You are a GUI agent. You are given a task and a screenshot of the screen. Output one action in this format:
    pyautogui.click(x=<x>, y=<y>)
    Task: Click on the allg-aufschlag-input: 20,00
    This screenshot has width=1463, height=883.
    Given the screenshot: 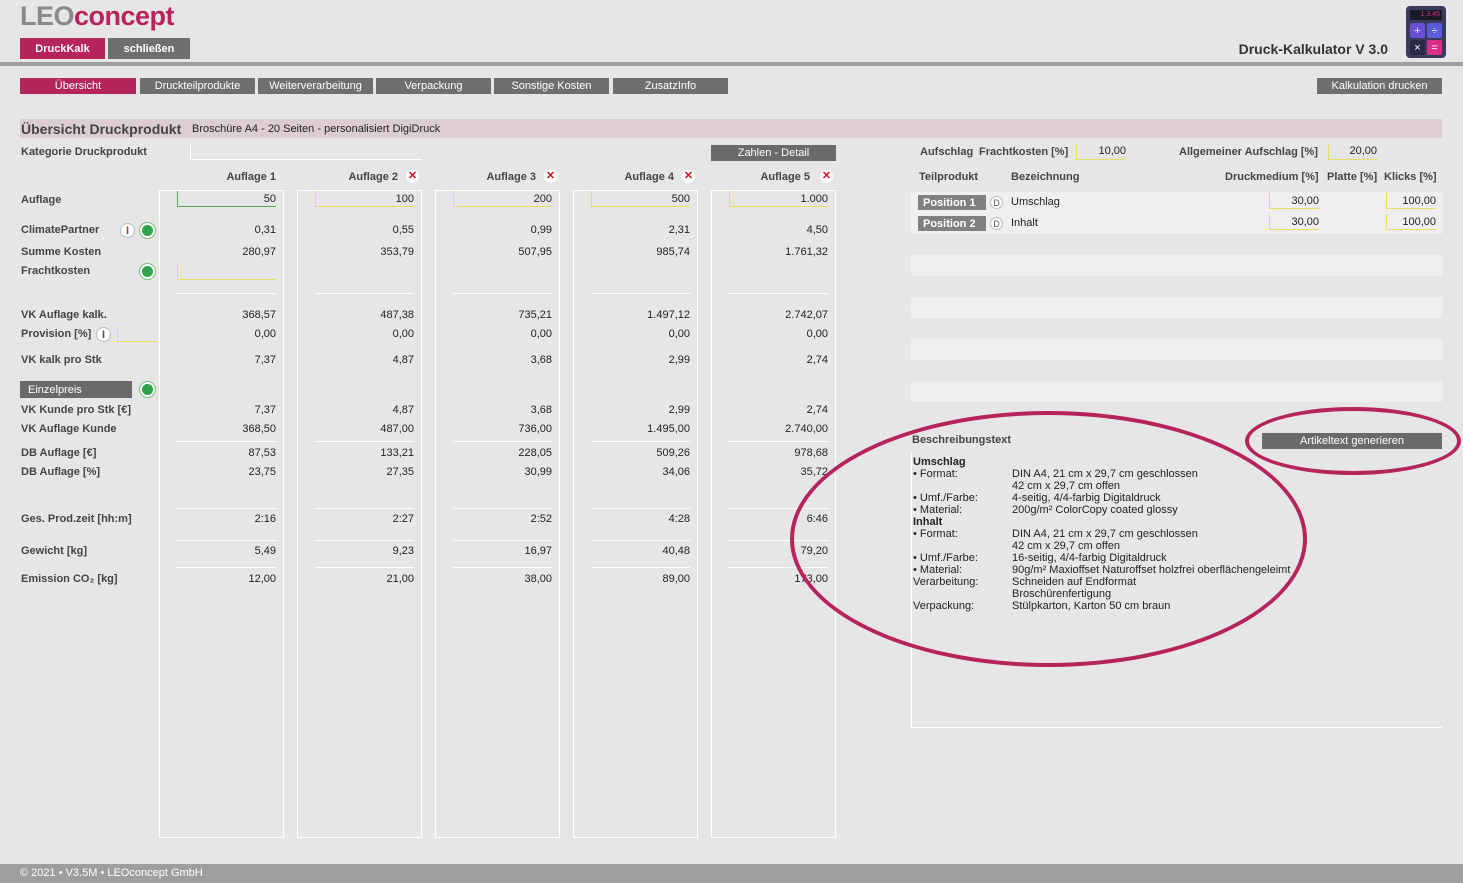 What is the action you would take?
    pyautogui.click(x=1352, y=152)
    